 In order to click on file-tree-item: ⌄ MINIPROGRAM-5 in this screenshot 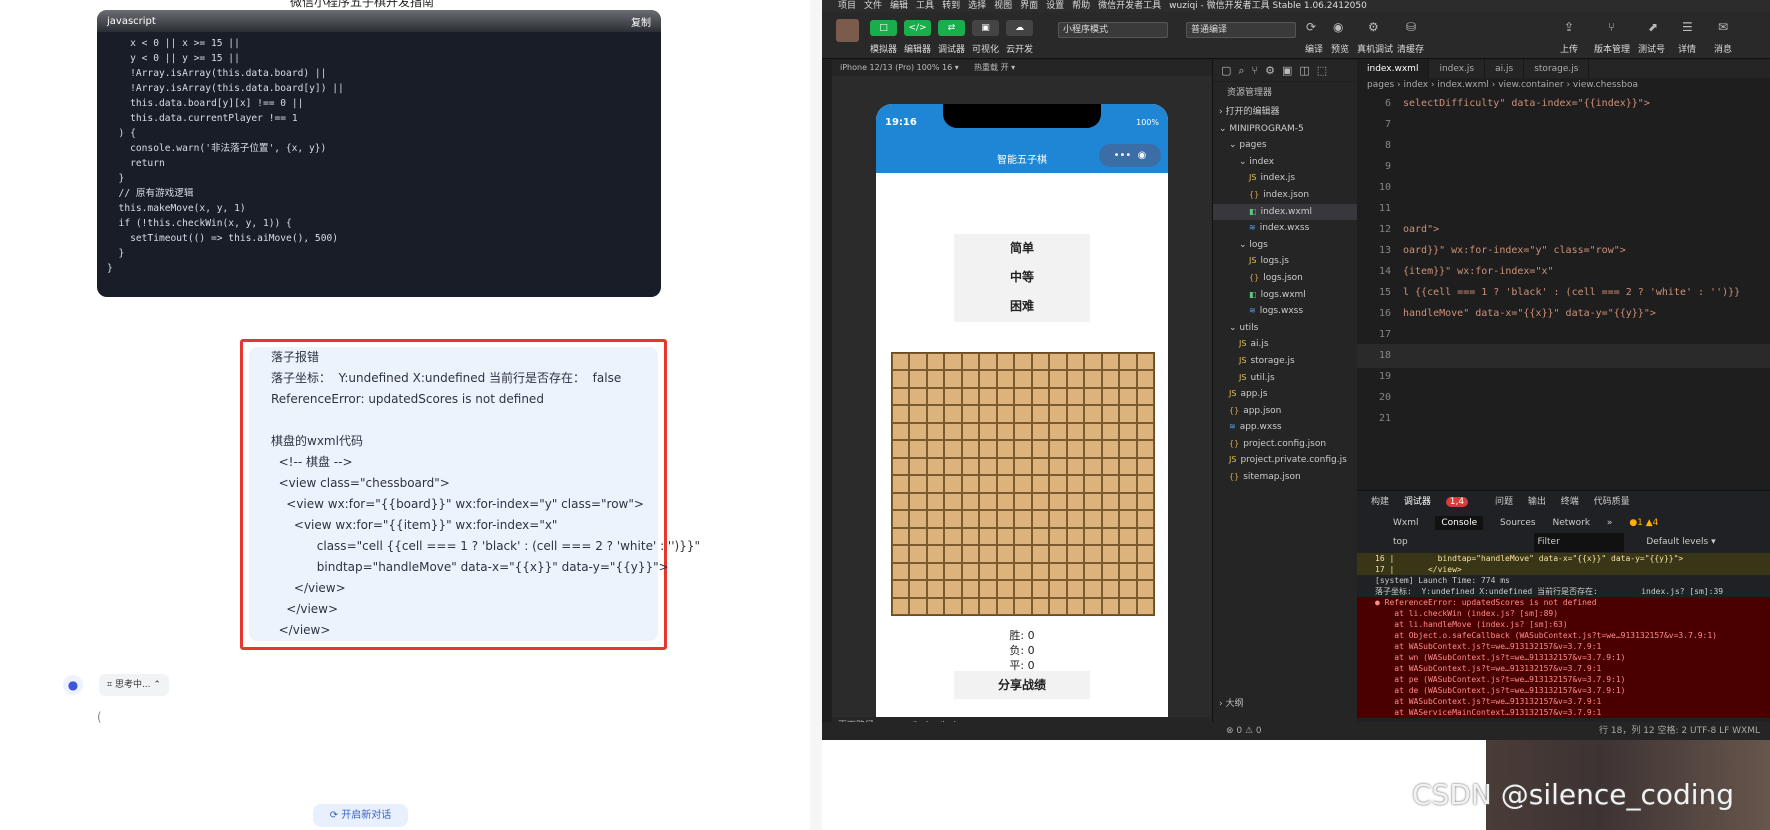, I will do `click(1285, 129)`.